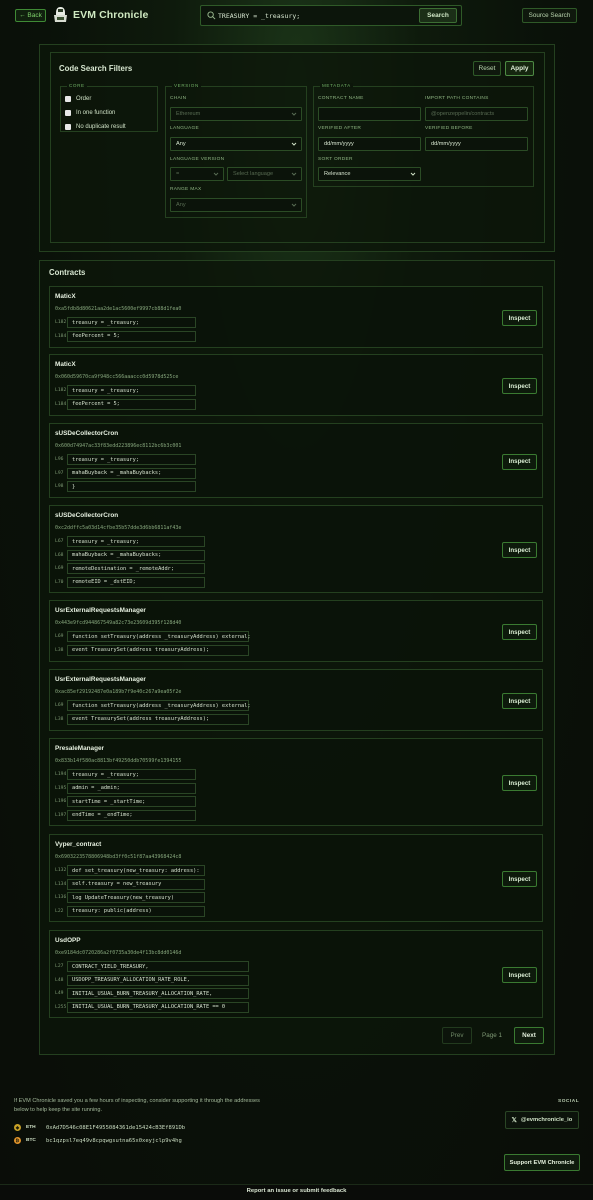 The image size is (593, 1200). I want to click on search-button: Search, so click(438, 15).